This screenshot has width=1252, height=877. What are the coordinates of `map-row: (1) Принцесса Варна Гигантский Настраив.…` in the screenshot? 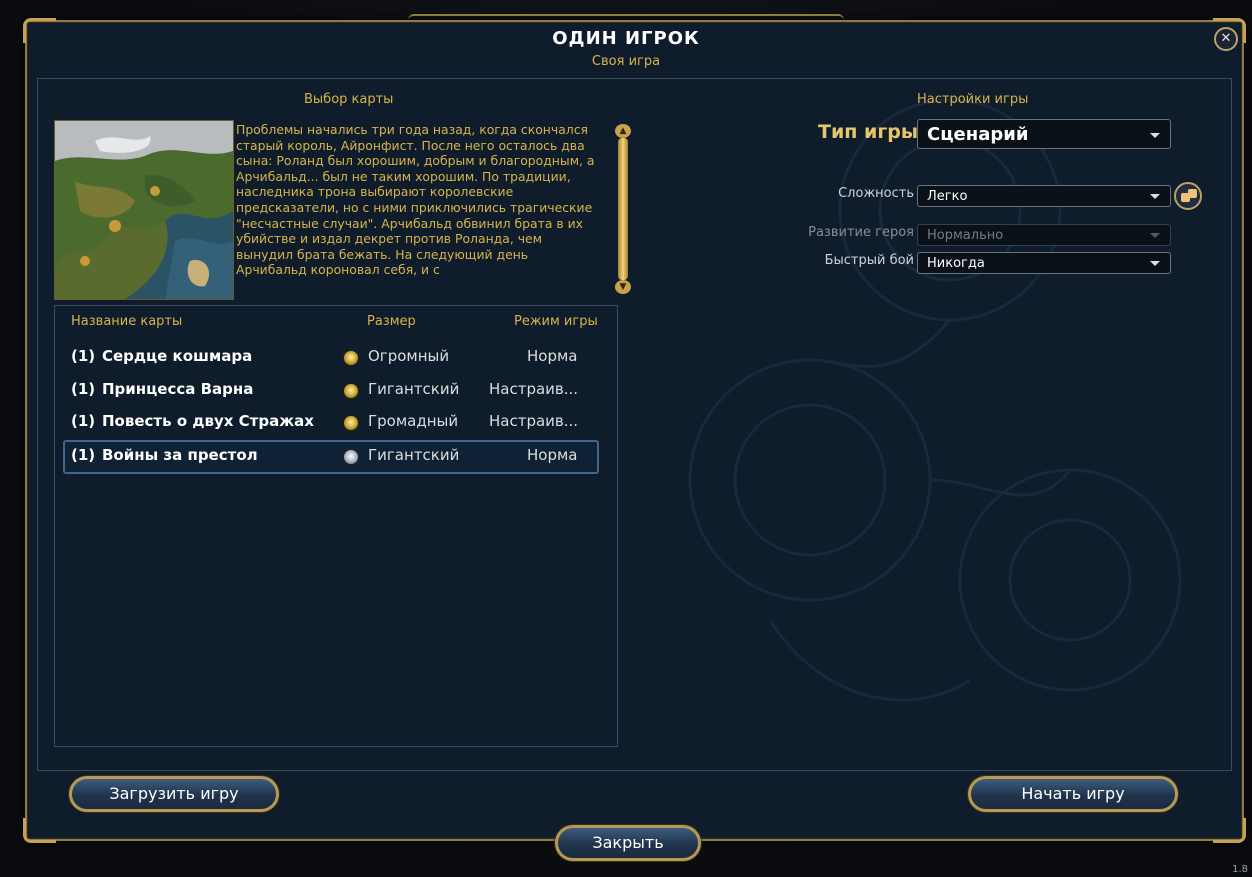 It's located at (329, 389).